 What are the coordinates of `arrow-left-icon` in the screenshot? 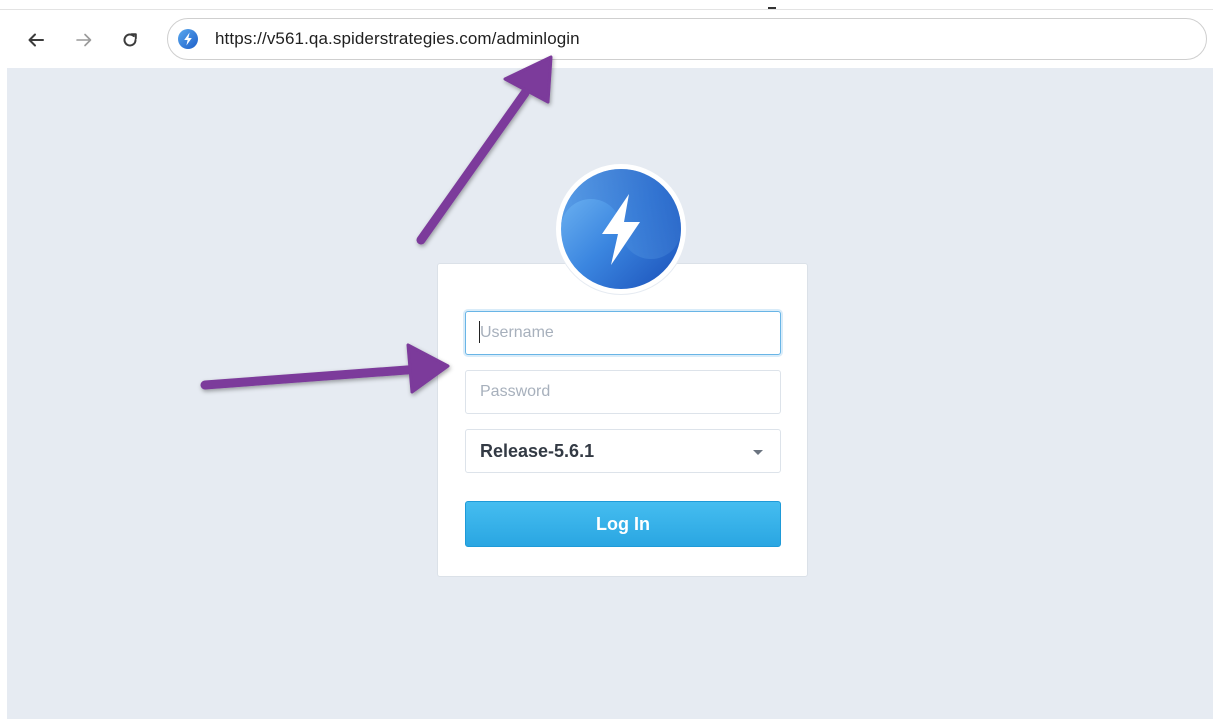 It's located at (36, 40).